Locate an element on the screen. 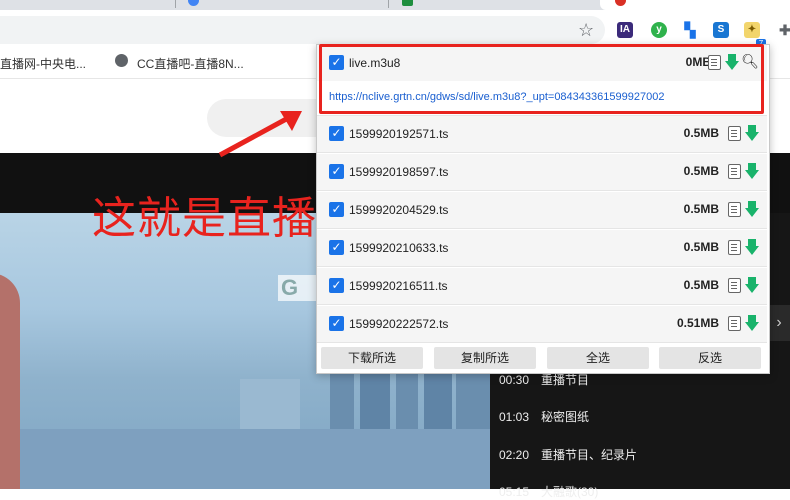 Image resolution: width=790 pixels, height=500 pixels. ts-row: ✓ 1599920192571.ts 0.5MB is located at coordinates (542, 134).